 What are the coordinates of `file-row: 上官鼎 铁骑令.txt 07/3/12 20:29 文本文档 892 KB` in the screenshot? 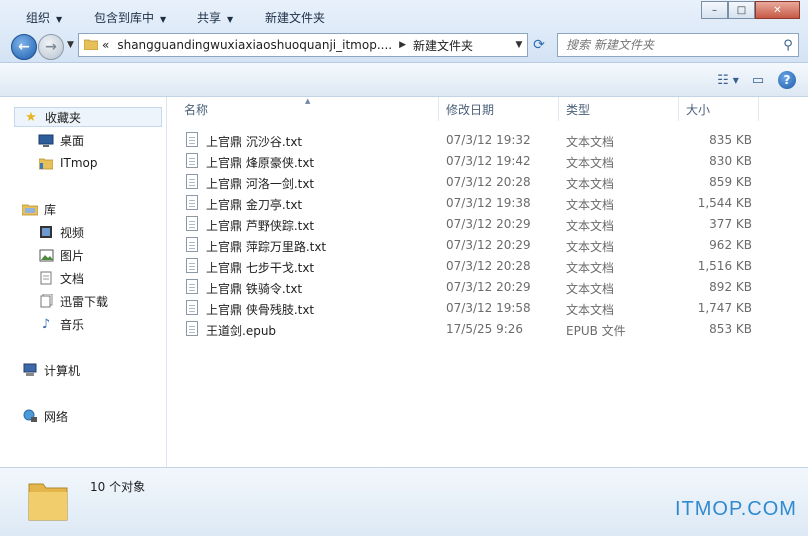 It's located at (484, 287).